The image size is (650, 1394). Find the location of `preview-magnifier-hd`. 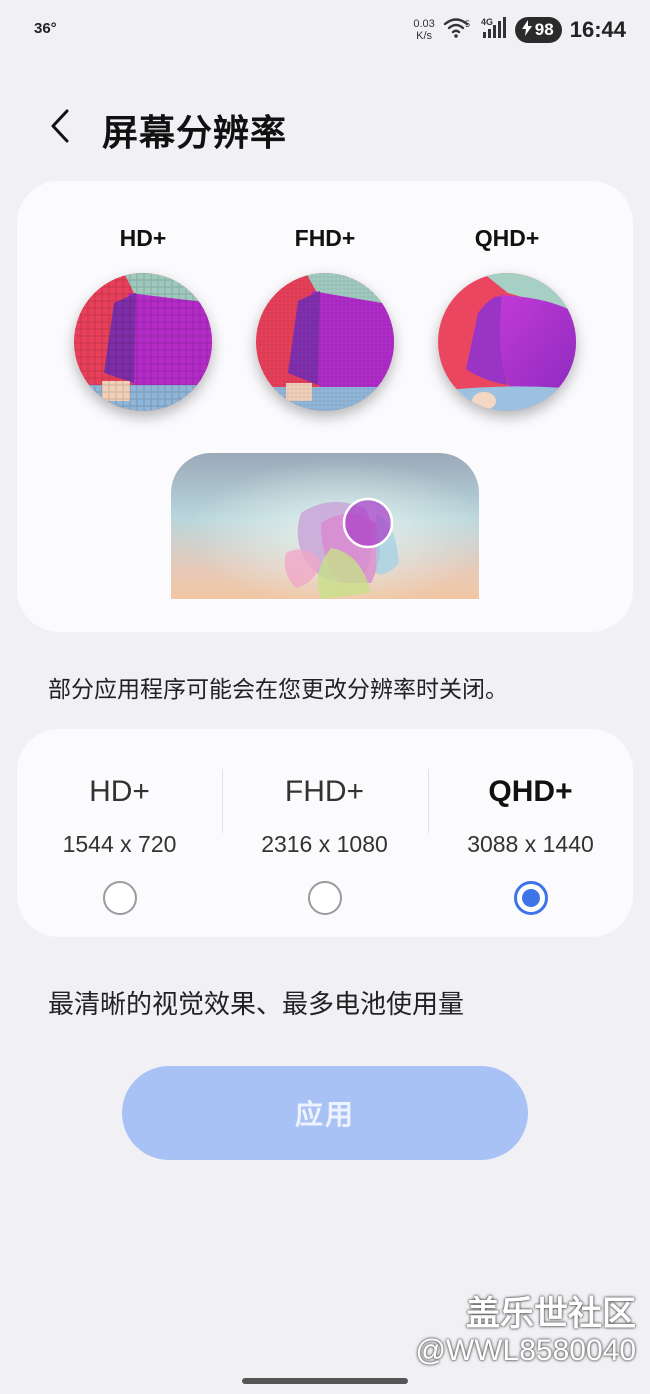

preview-magnifier-hd is located at coordinates (143, 342).